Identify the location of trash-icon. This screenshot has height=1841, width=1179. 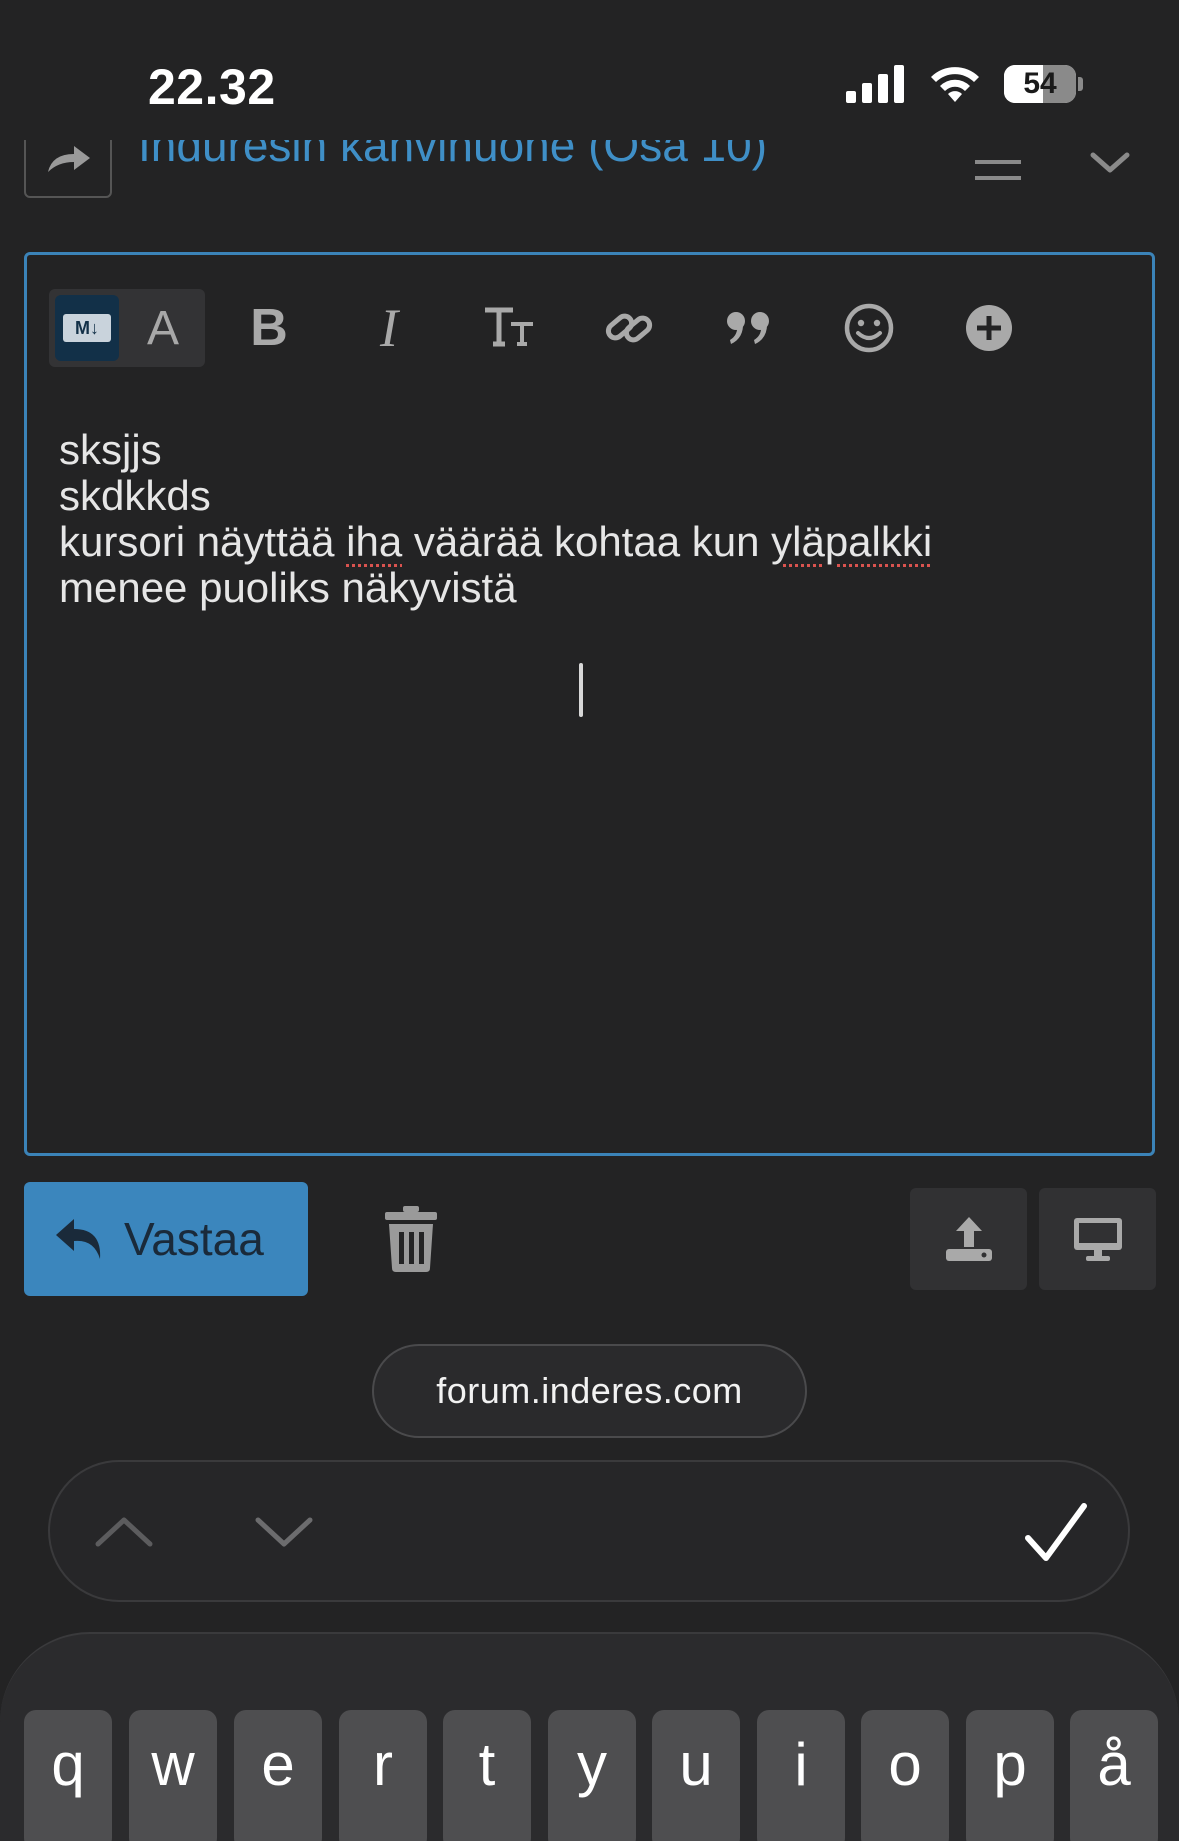
(411, 1239).